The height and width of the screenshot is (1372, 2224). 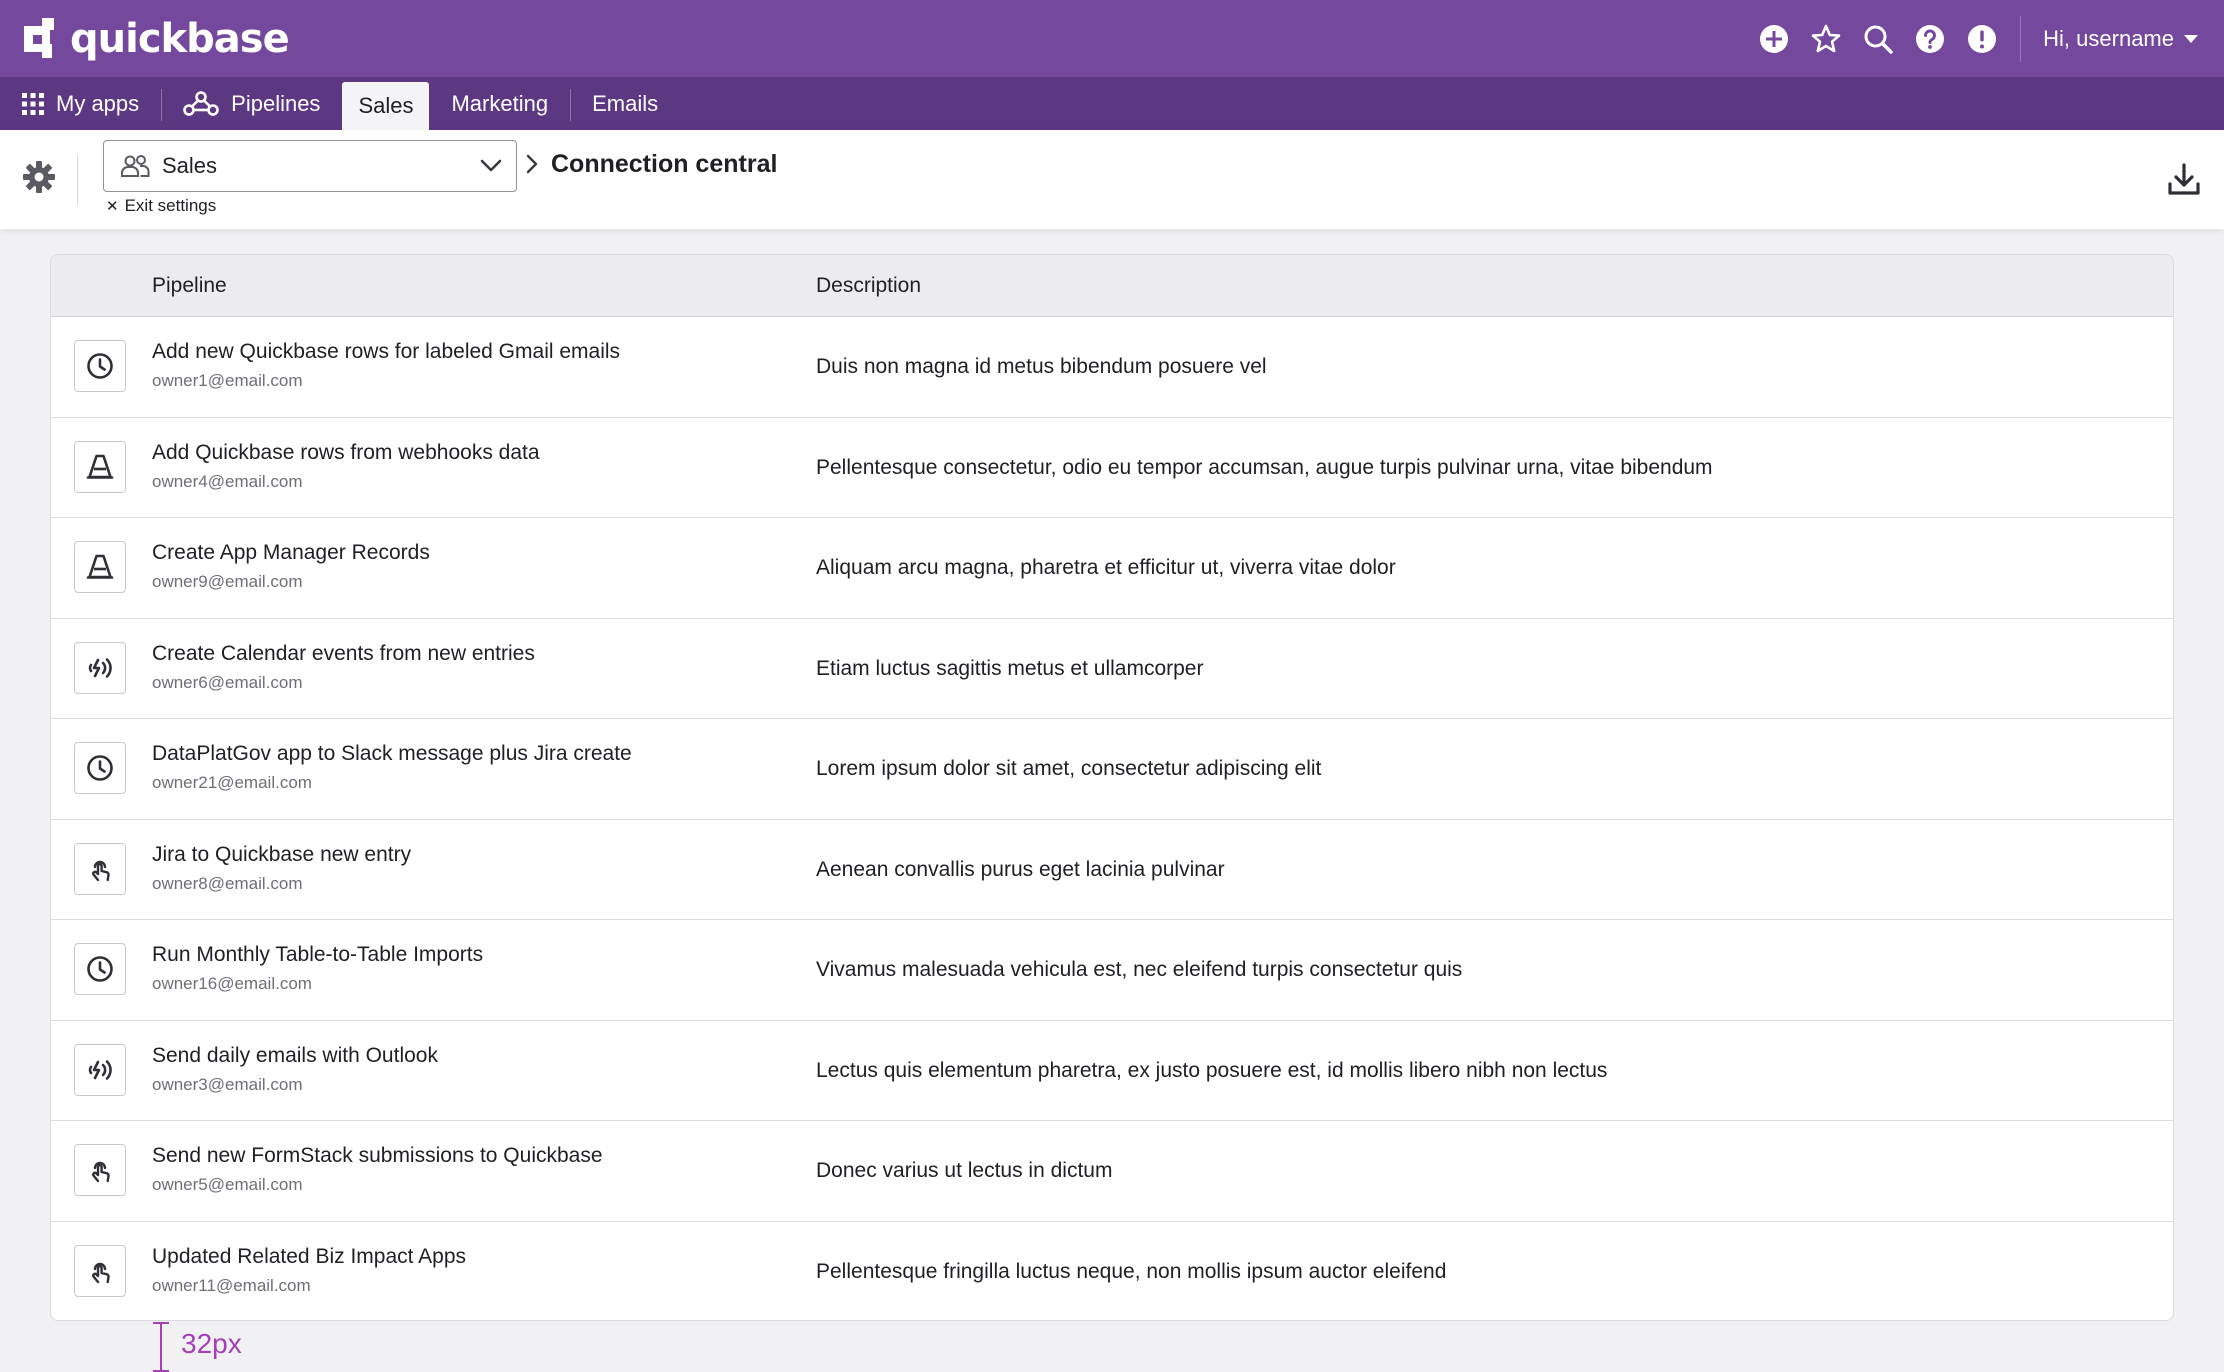 What do you see at coordinates (276, 103) in the screenshot?
I see `nav-label: Pipelines` at bounding box center [276, 103].